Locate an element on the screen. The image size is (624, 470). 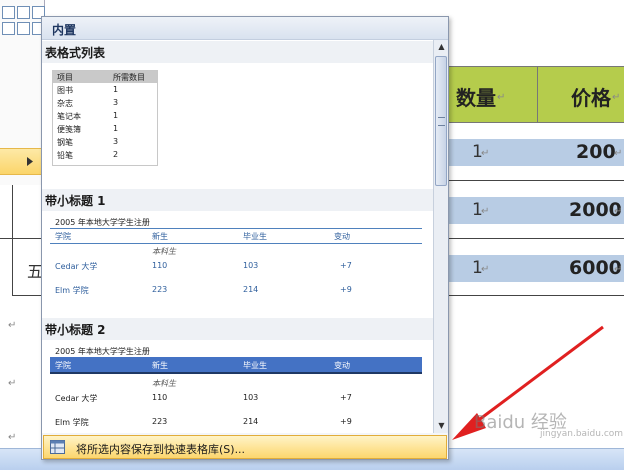
gallery-header: 内置 is located at coordinates (245, 28).